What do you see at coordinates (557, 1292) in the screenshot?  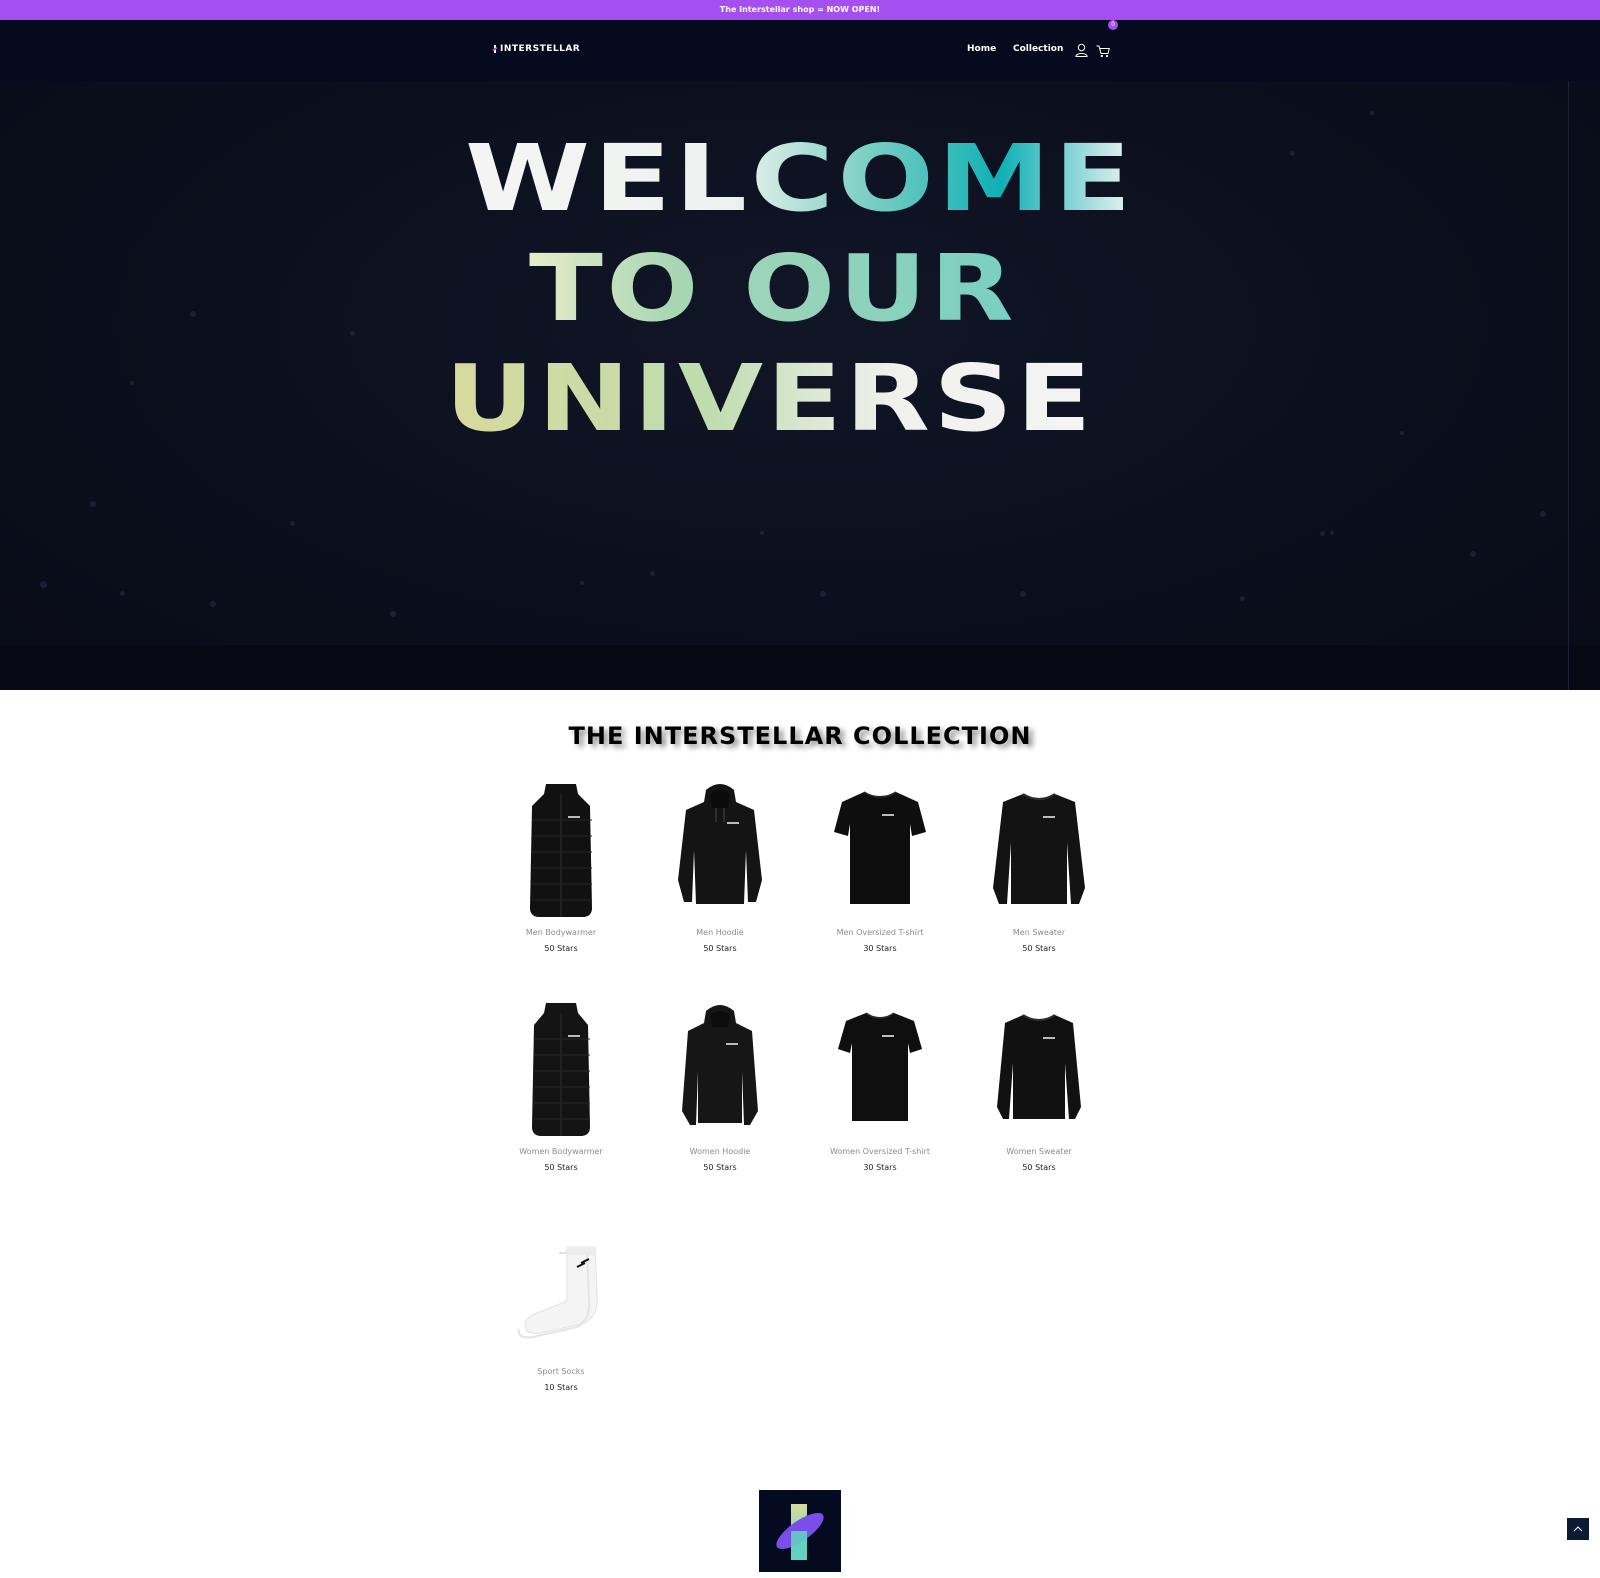 I see `socks-image` at bounding box center [557, 1292].